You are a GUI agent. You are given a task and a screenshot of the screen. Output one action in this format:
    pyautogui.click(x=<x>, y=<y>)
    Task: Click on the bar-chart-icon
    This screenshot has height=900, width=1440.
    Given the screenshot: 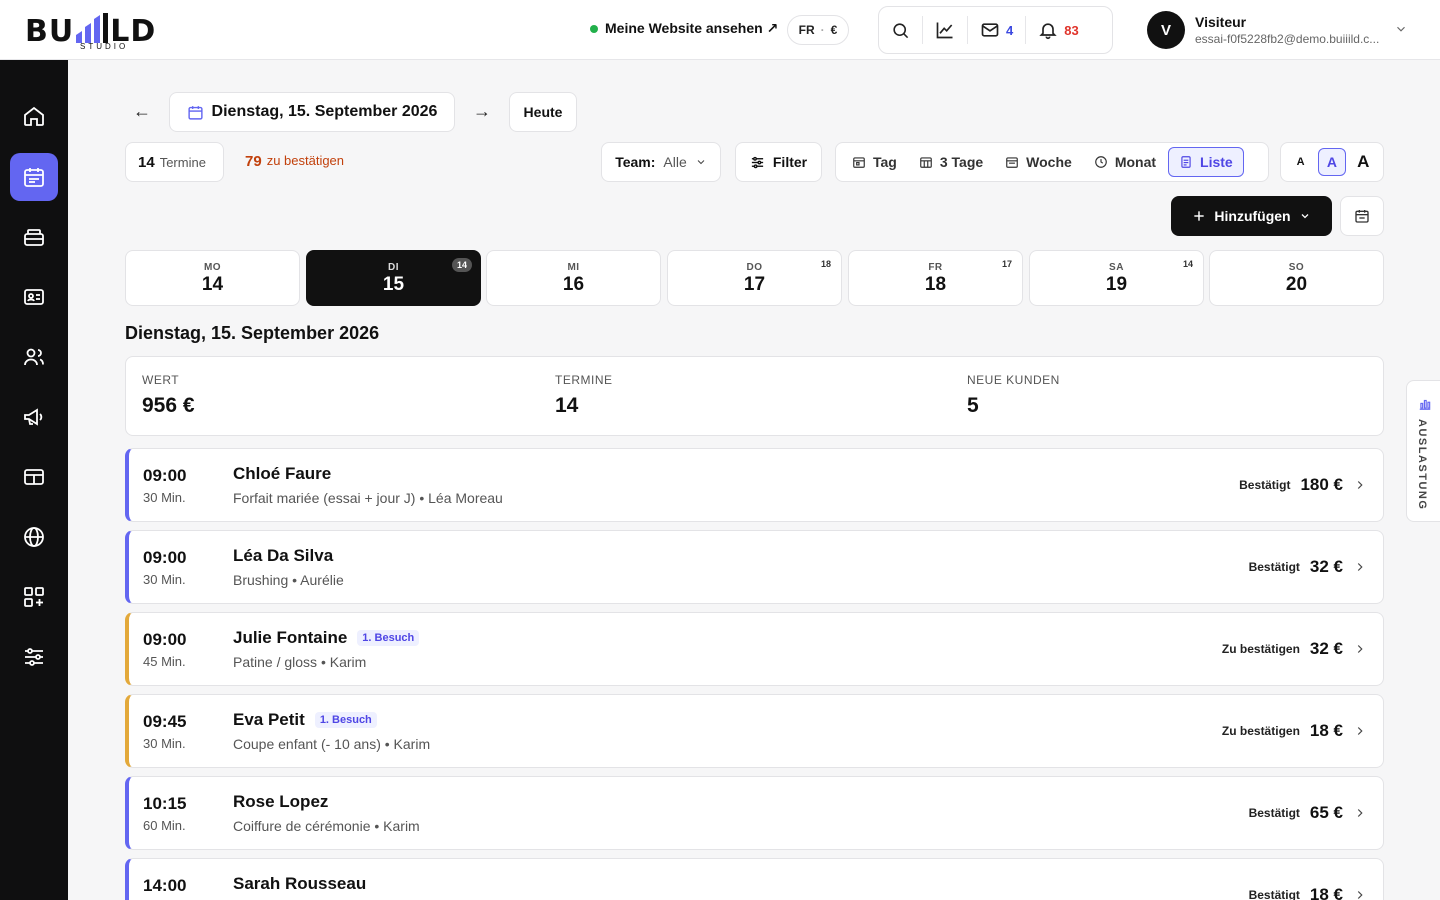 What is the action you would take?
    pyautogui.click(x=1425, y=404)
    